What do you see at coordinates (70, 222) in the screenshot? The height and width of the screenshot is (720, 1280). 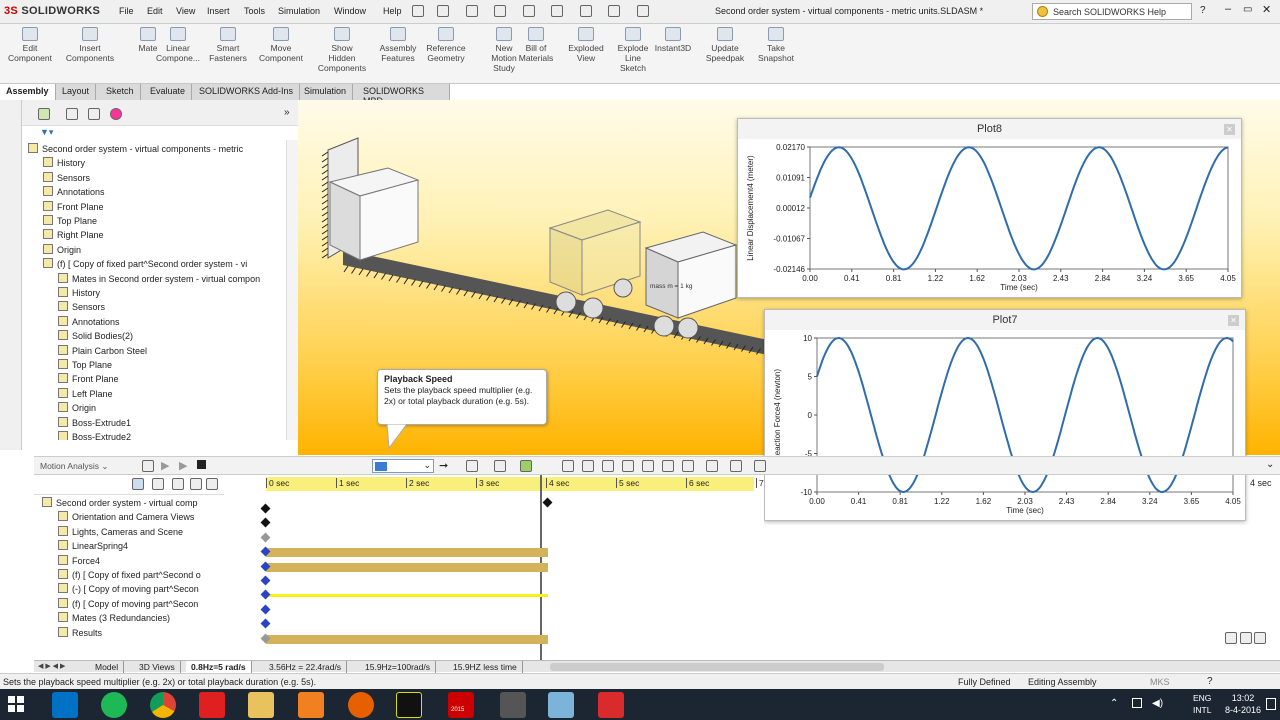 I see `tree-node: Top Plane` at bounding box center [70, 222].